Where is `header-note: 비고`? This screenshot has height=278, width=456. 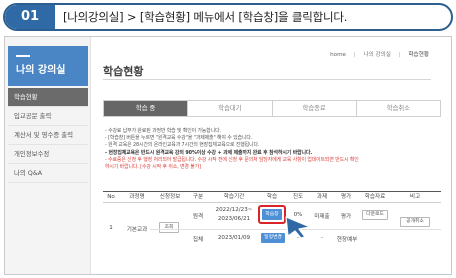
header-note: 비고 is located at coordinates (415, 197).